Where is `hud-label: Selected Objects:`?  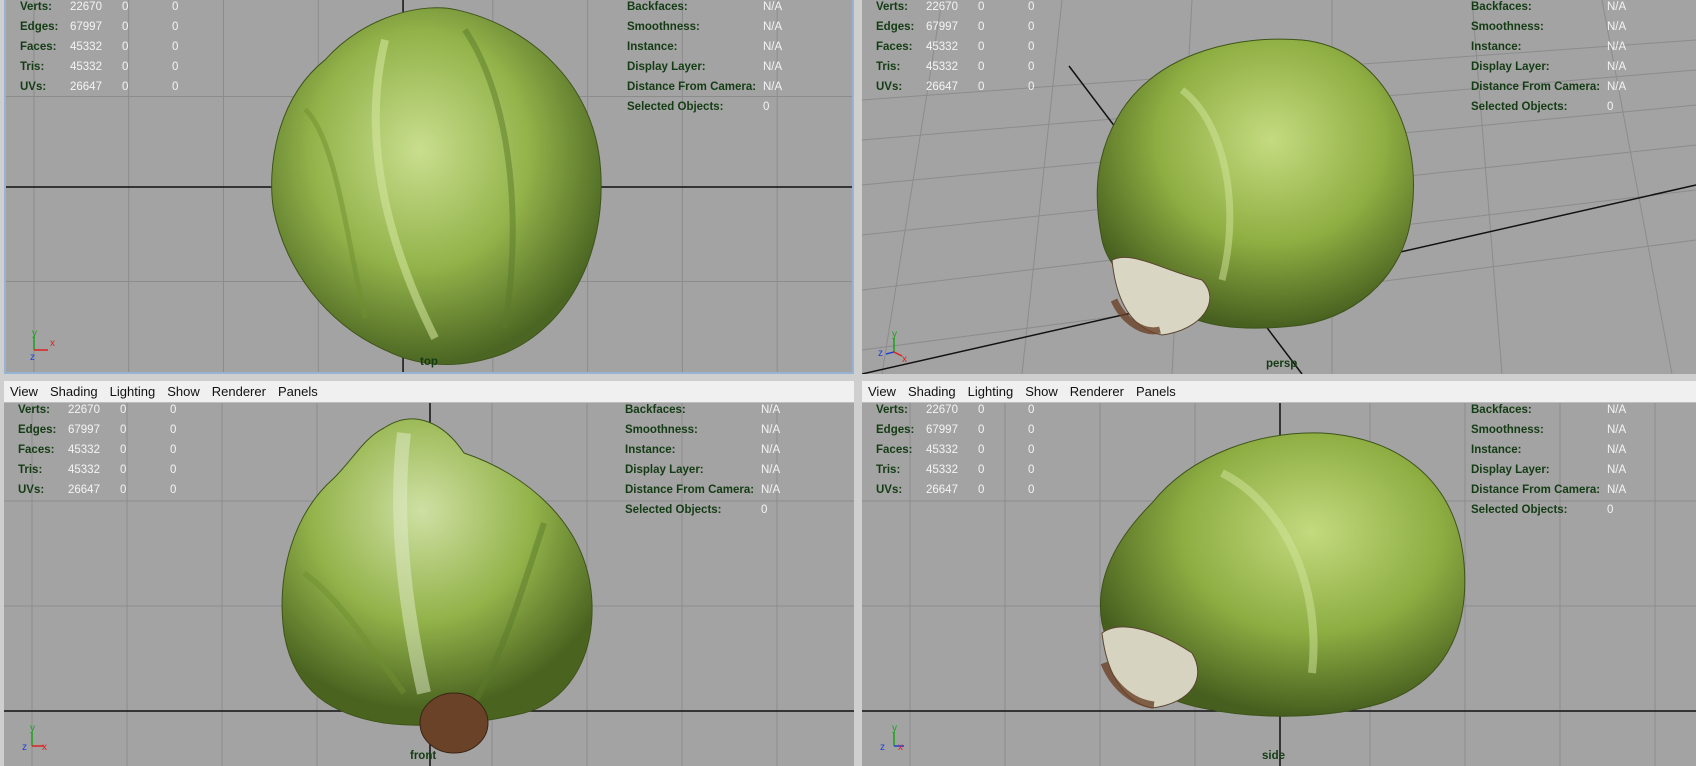 hud-label: Selected Objects: is located at coordinates (1519, 107).